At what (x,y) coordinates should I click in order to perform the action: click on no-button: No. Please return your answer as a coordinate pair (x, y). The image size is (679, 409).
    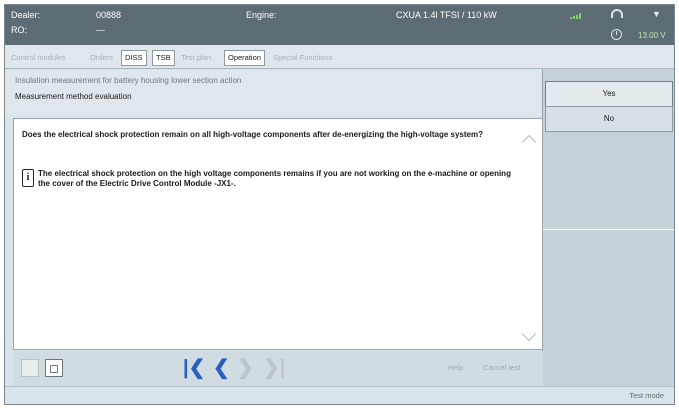
    Looking at the image, I should click on (609, 119).